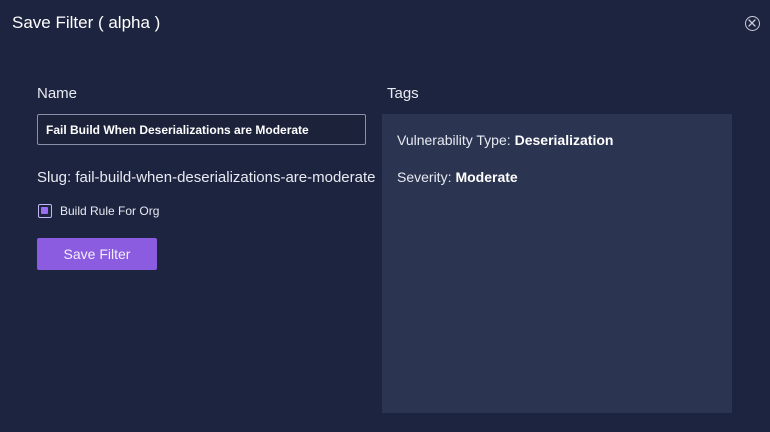  What do you see at coordinates (564, 140) in the screenshot?
I see `tag-value: Deserialization` at bounding box center [564, 140].